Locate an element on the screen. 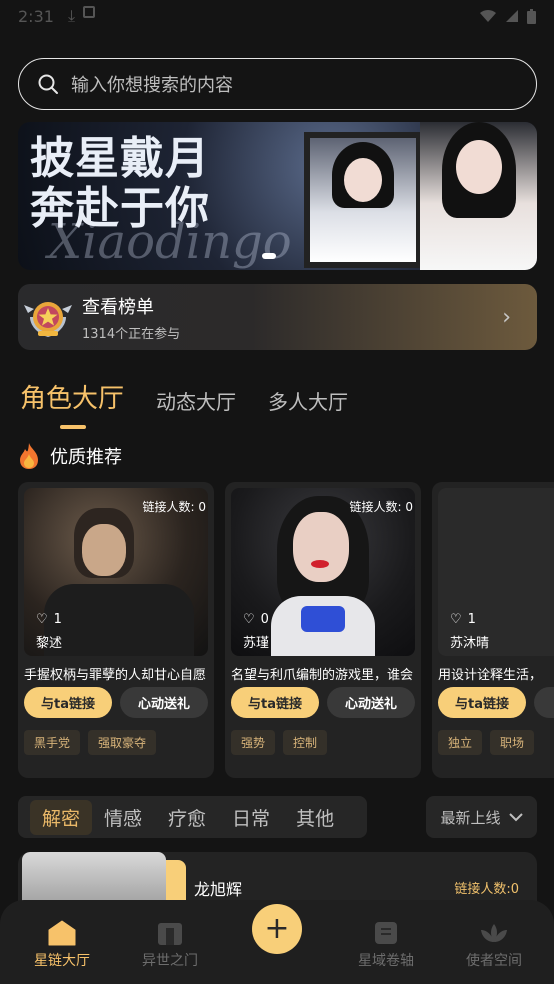 This screenshot has height=984, width=554. sort-dropdown: 最新上线 is located at coordinates (481, 817).